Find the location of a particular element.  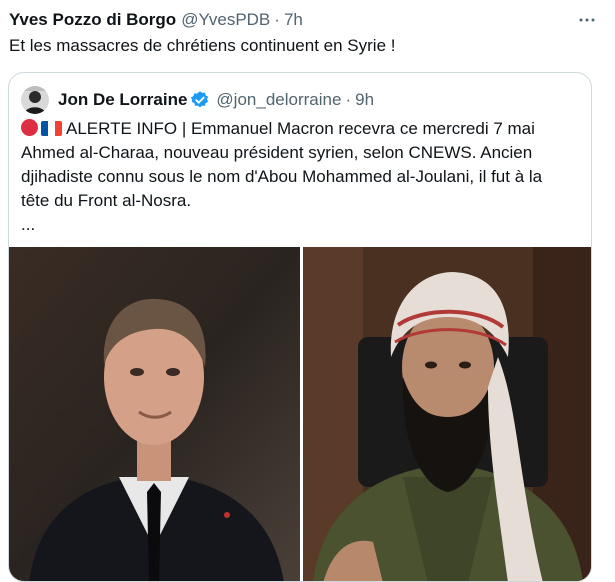

quoted-author-handle: @jon_delorraine is located at coordinates (278, 100).